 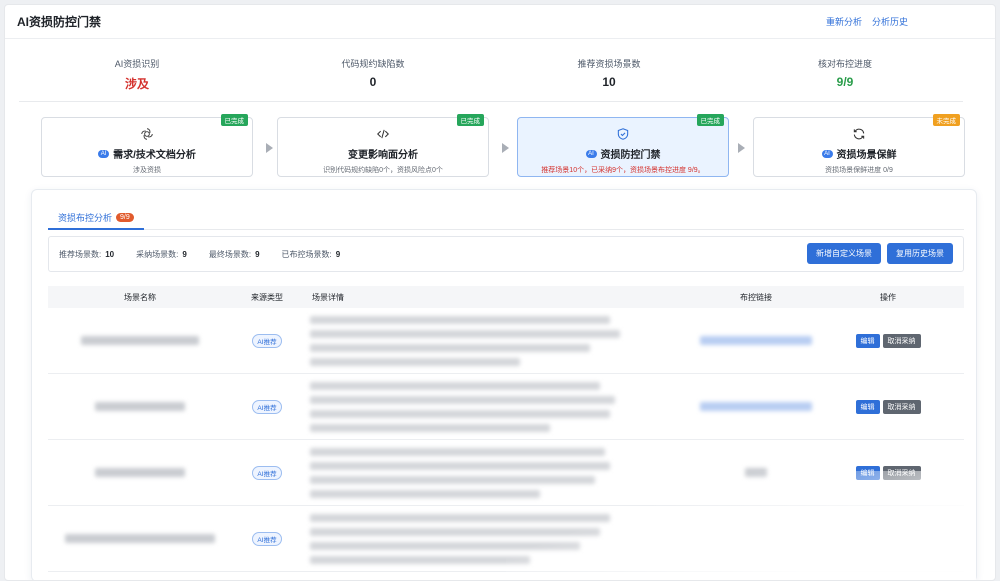 I want to click on stat-progress: 核对布控进度 9/9, so click(x=845, y=79).